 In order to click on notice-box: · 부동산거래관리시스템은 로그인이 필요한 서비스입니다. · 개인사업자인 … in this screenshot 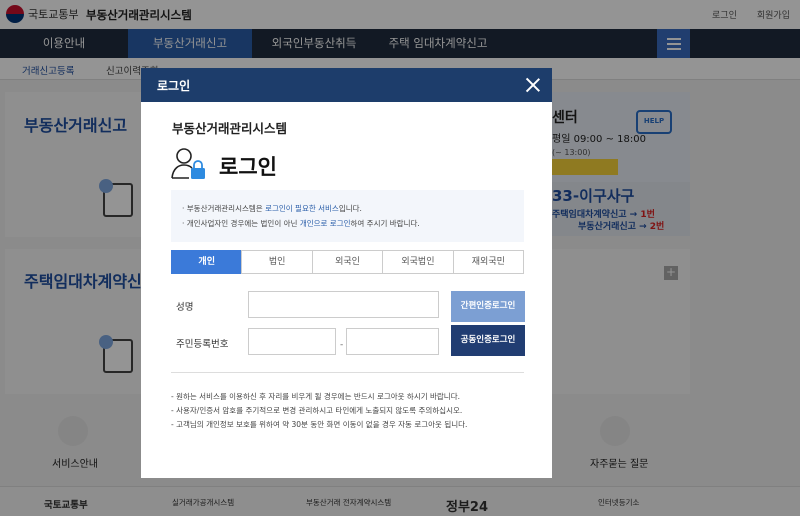, I will do `click(347, 216)`.